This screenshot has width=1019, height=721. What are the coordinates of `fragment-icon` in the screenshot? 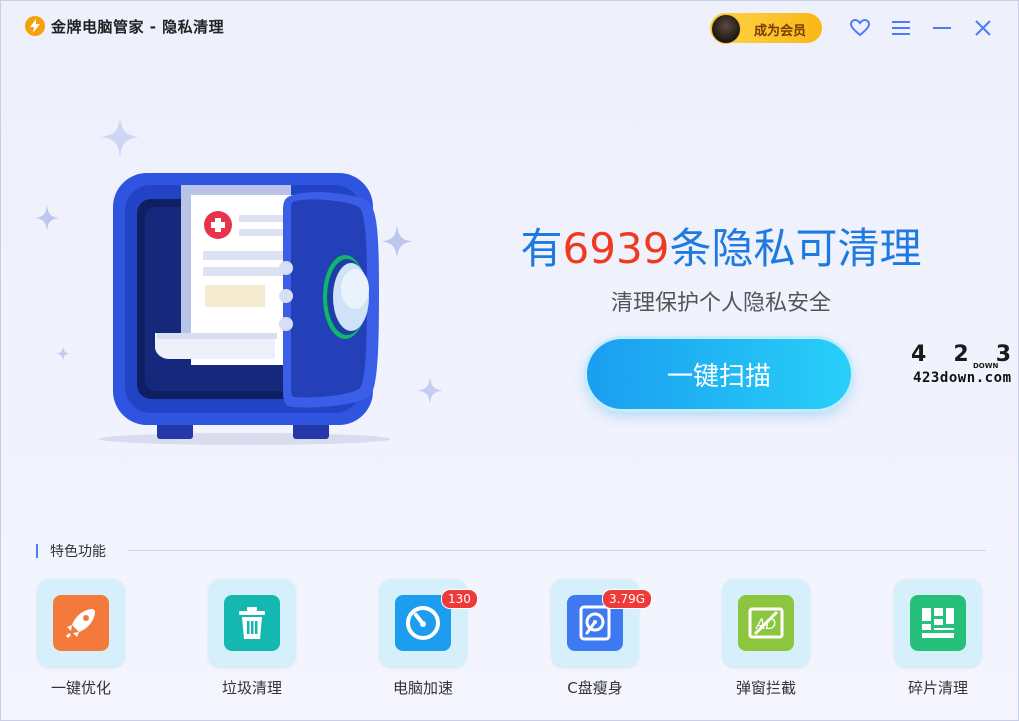 It's located at (938, 623).